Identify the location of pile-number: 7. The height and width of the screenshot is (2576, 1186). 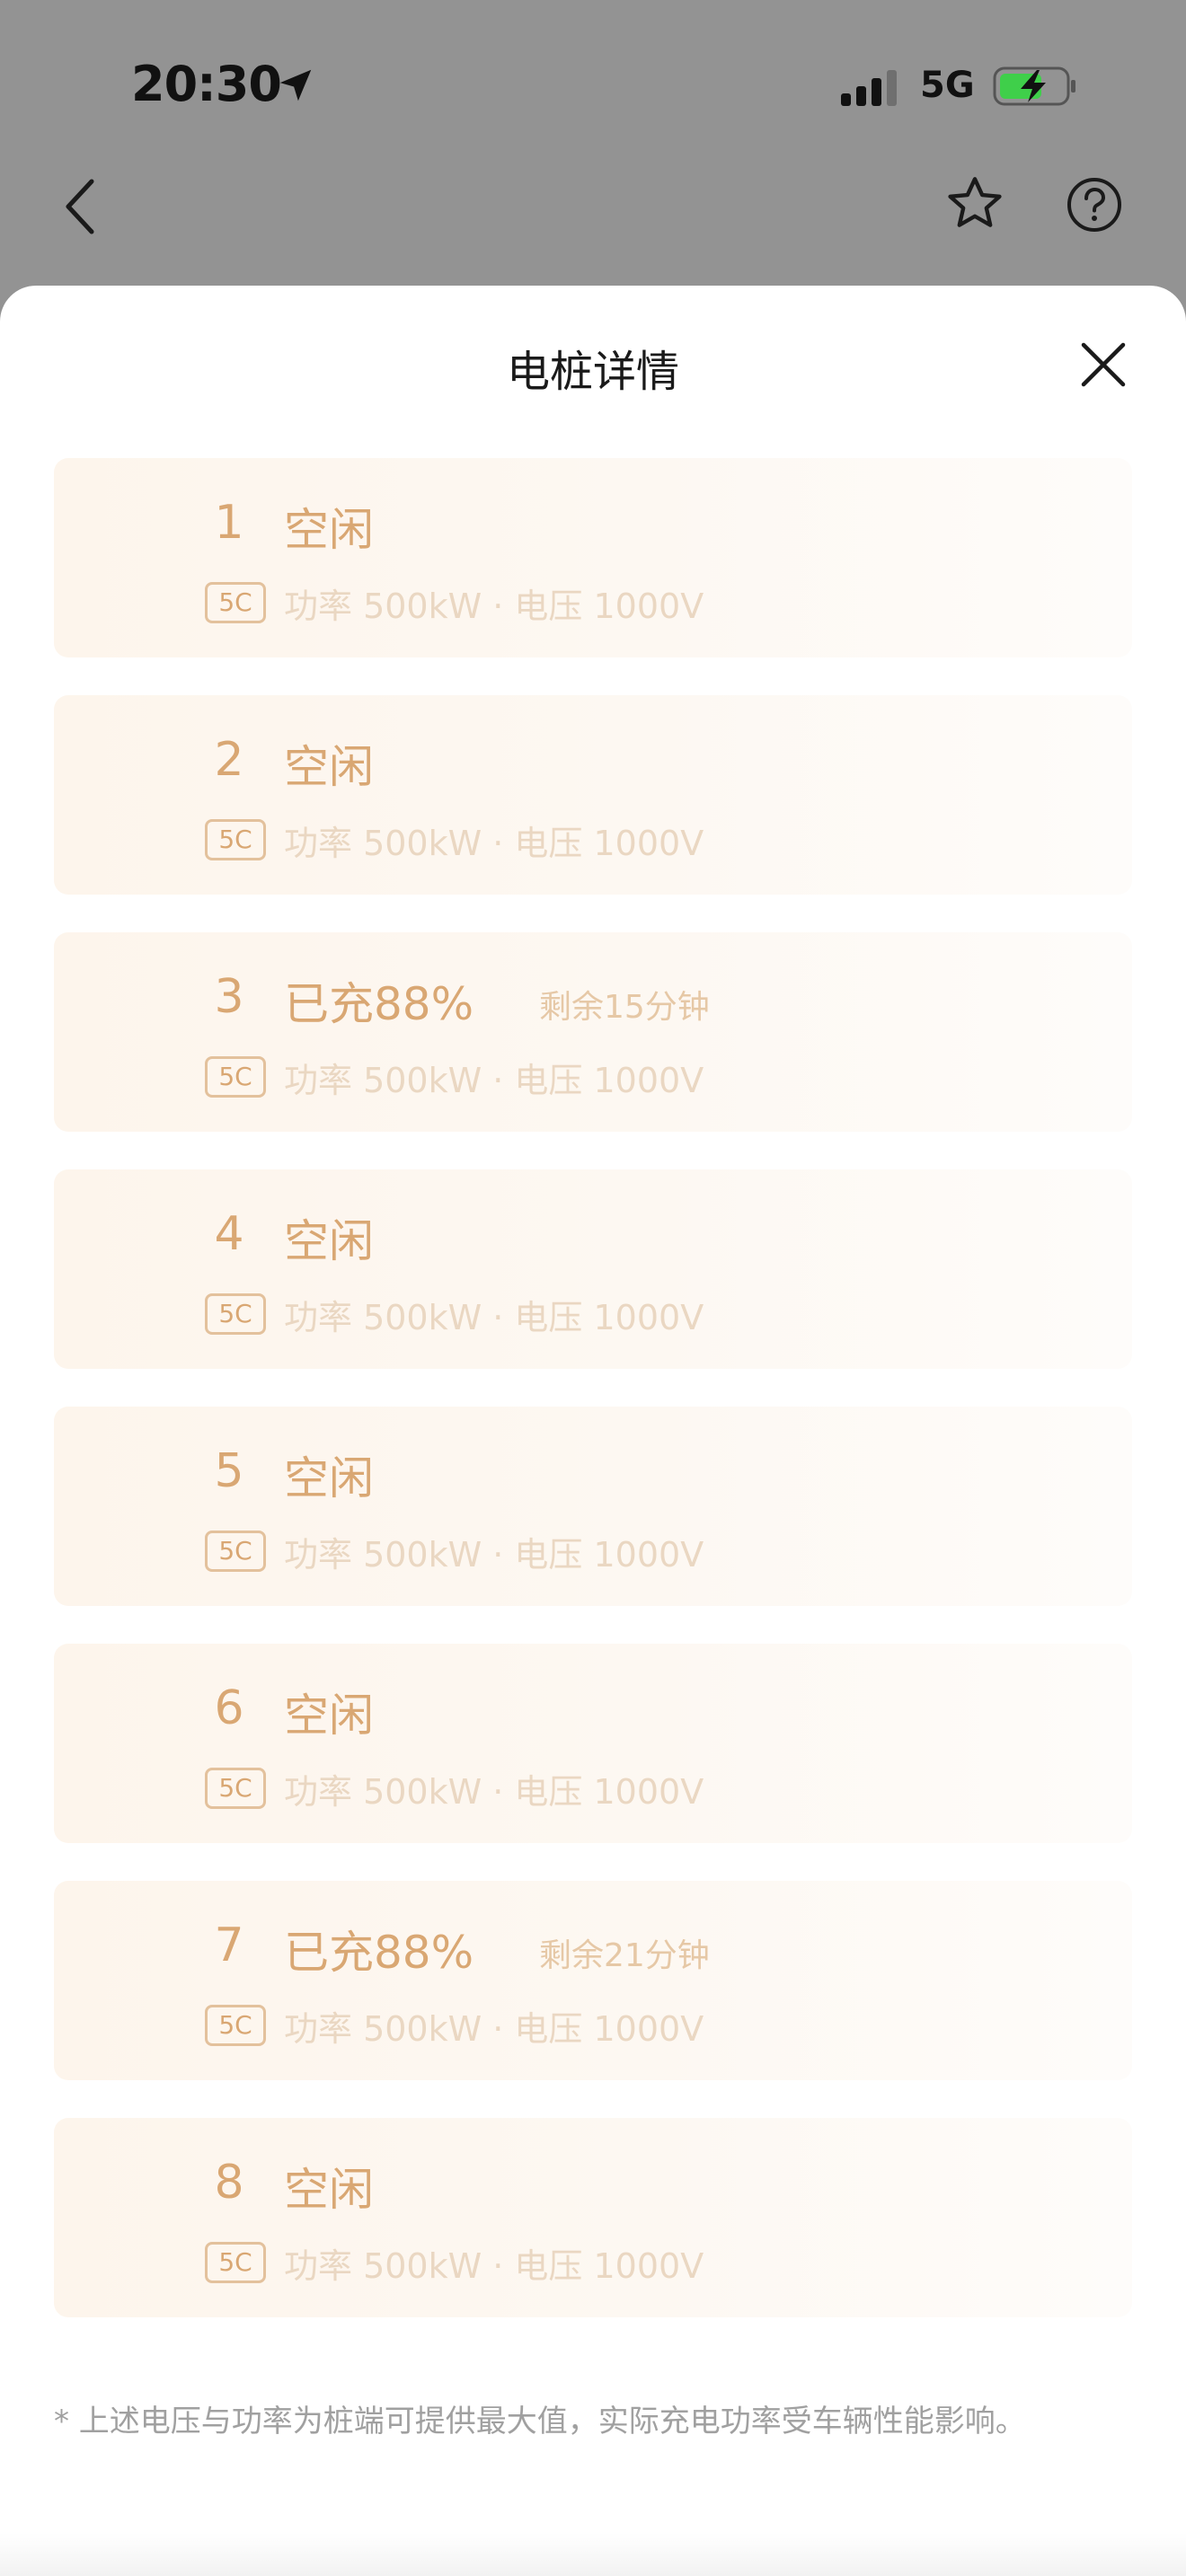
(229, 1946).